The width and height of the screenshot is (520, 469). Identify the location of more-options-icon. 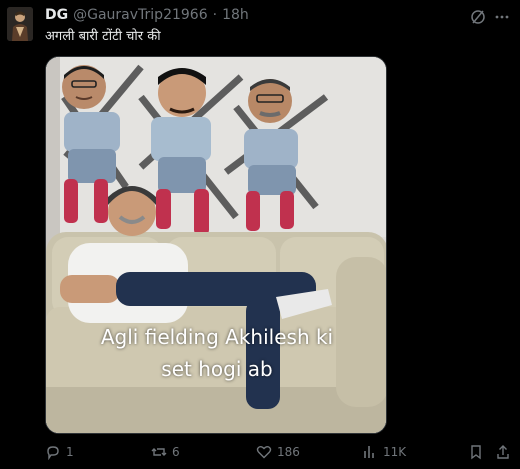
(502, 17).